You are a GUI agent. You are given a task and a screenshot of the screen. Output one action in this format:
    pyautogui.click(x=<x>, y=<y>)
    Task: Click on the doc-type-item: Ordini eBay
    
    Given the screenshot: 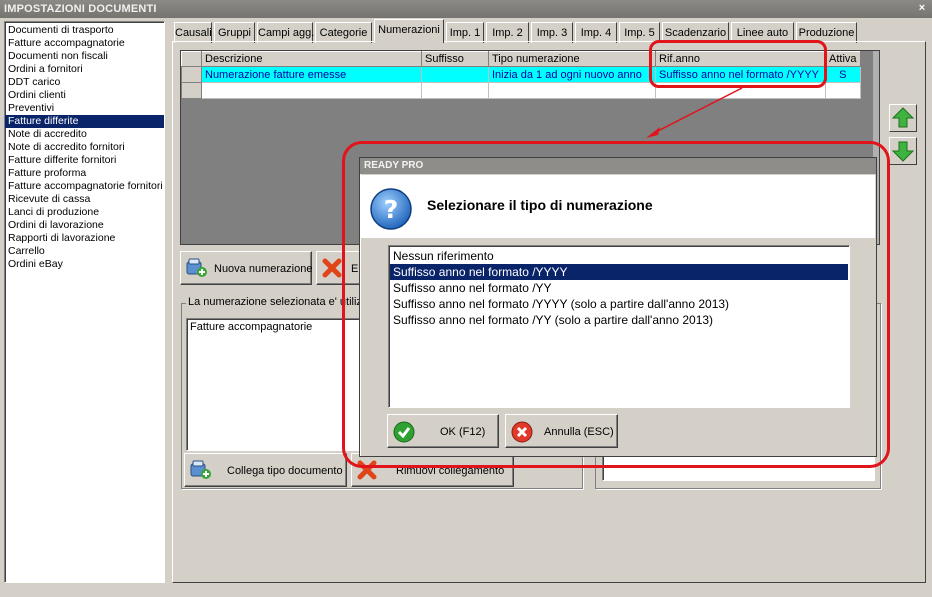 What is the action you would take?
    pyautogui.click(x=84, y=264)
    